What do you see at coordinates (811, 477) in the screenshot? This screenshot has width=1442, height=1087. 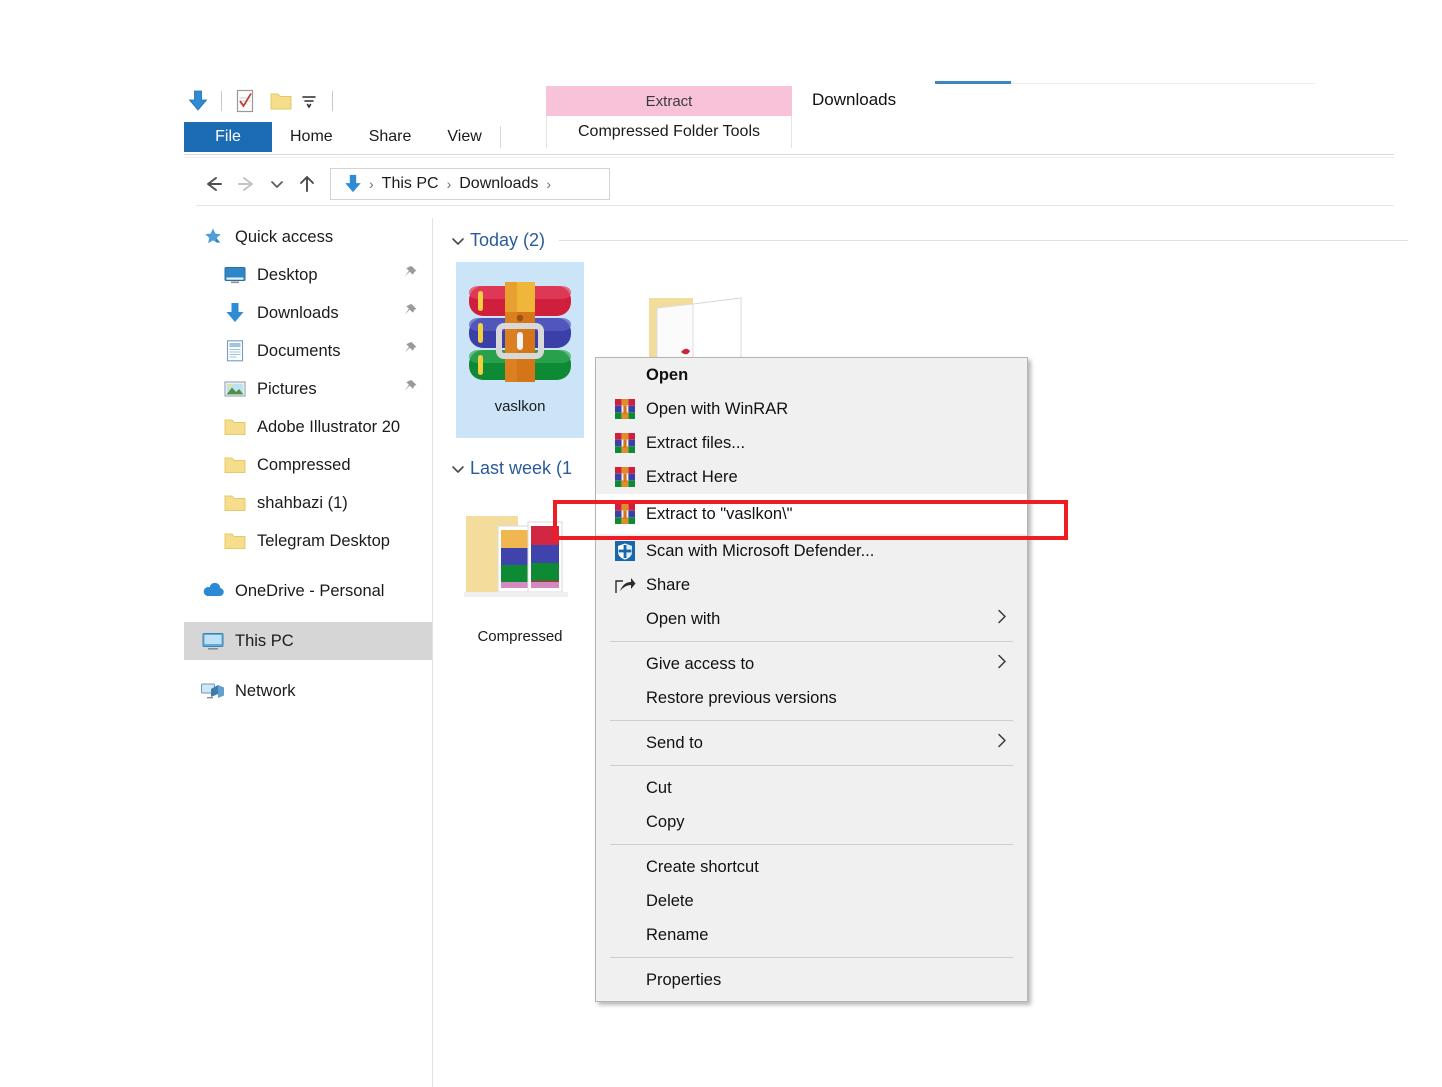 I see `menu-item-extract-here: Extract Here` at bounding box center [811, 477].